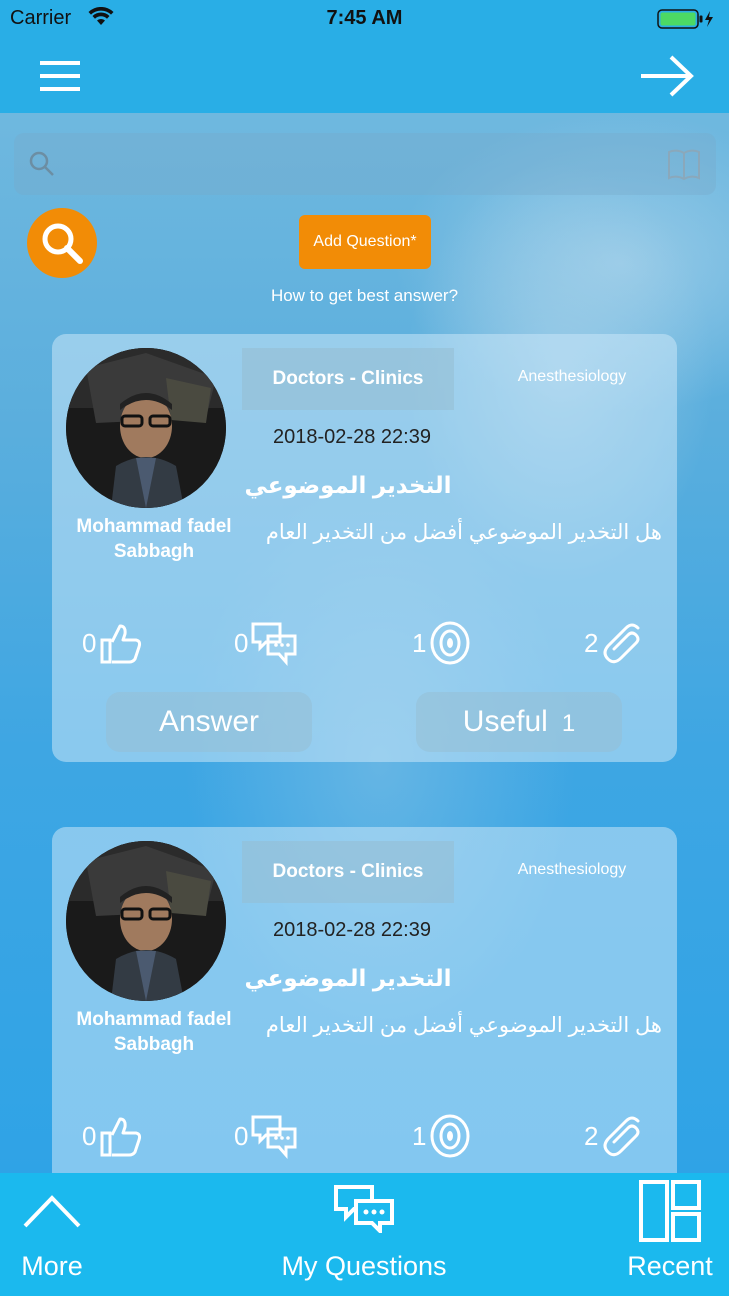 This screenshot has width=729, height=1296. What do you see at coordinates (61, 76) in the screenshot?
I see `hamburger-menu-icon` at bounding box center [61, 76].